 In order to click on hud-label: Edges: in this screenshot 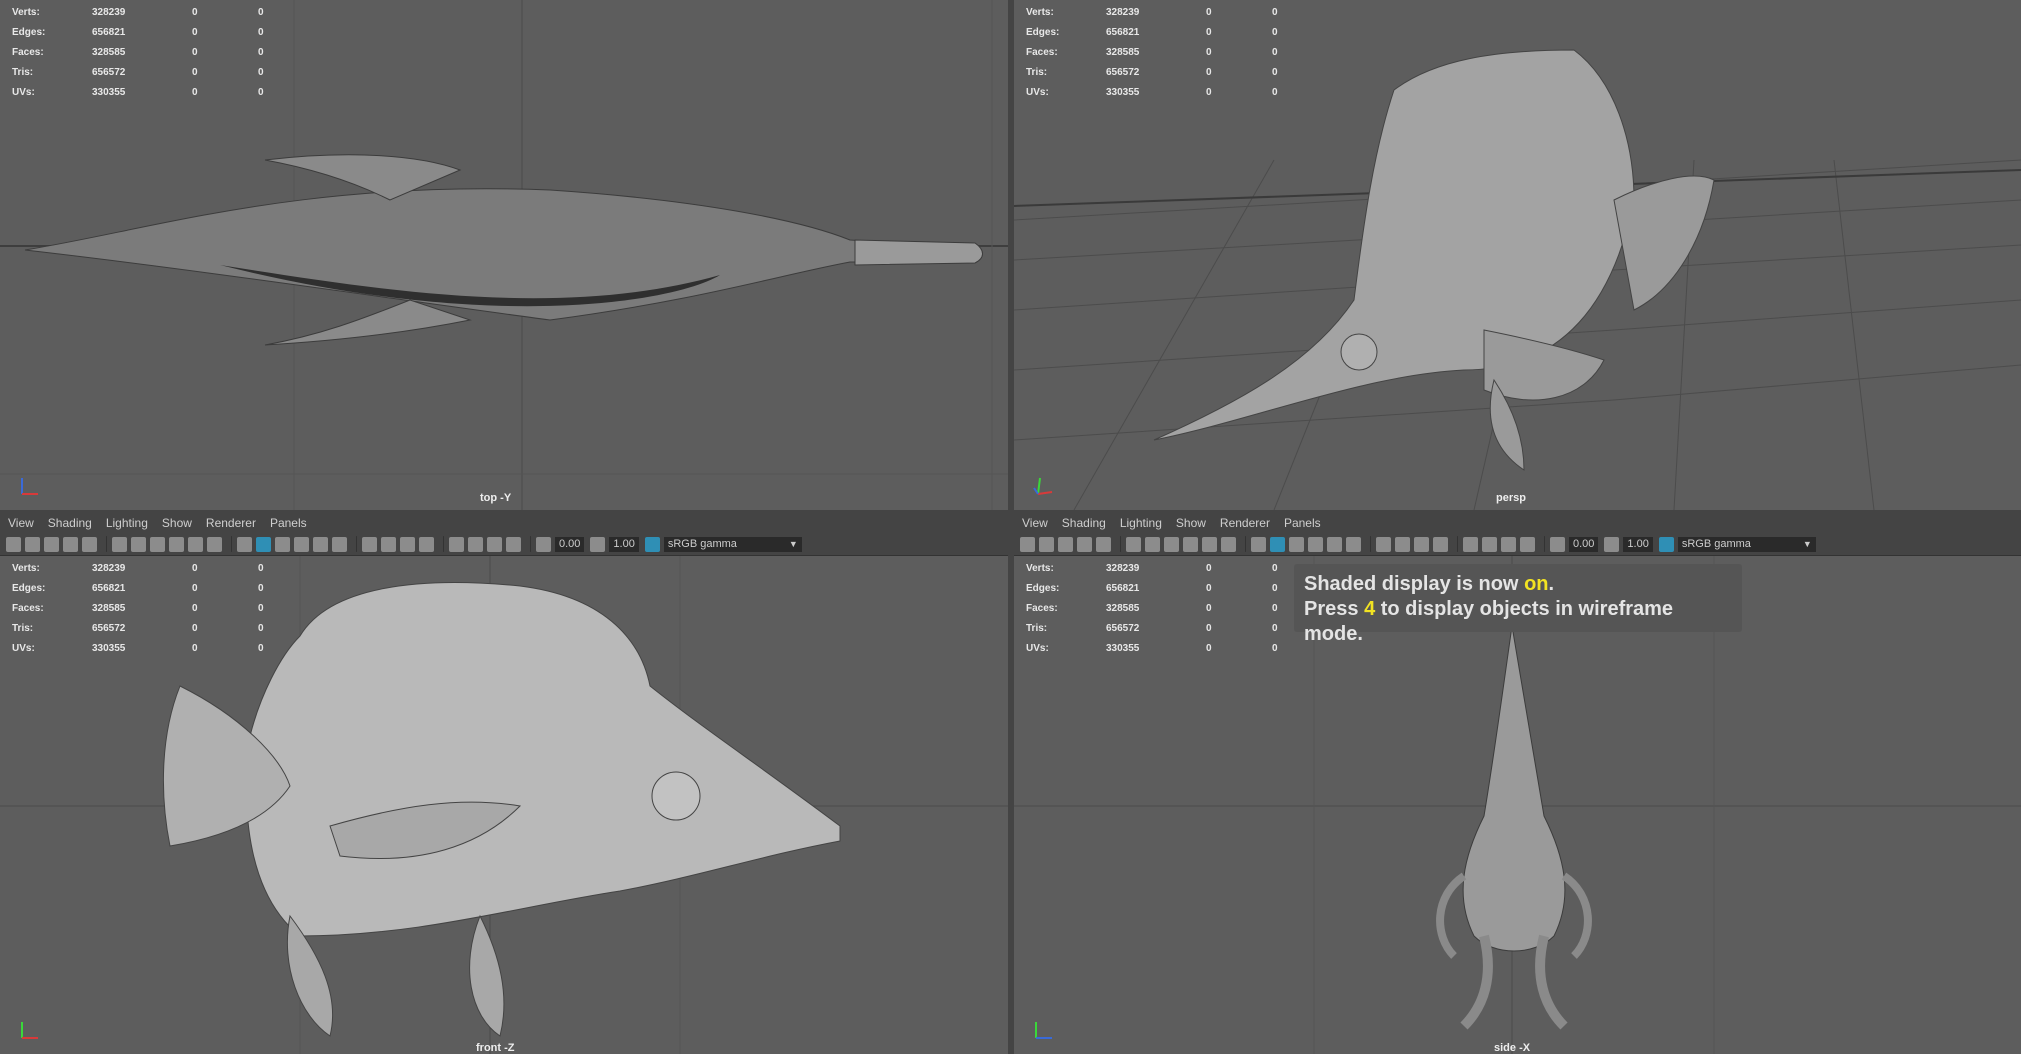, I will do `click(29, 32)`.